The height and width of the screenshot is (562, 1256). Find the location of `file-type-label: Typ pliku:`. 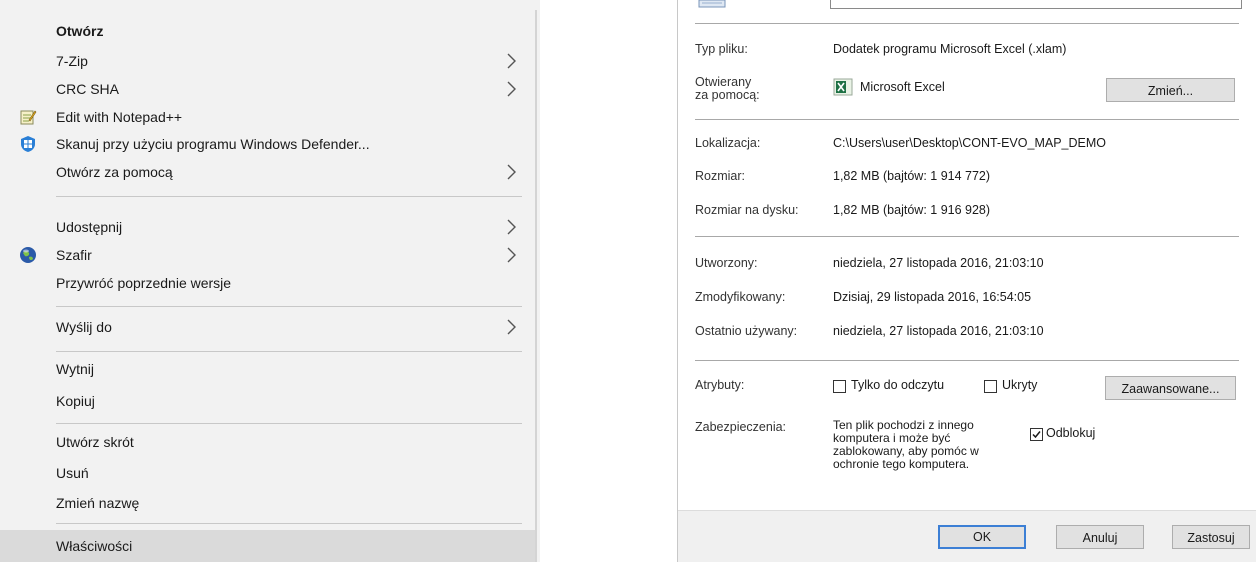

file-type-label: Typ pliku: is located at coordinates (721, 49).